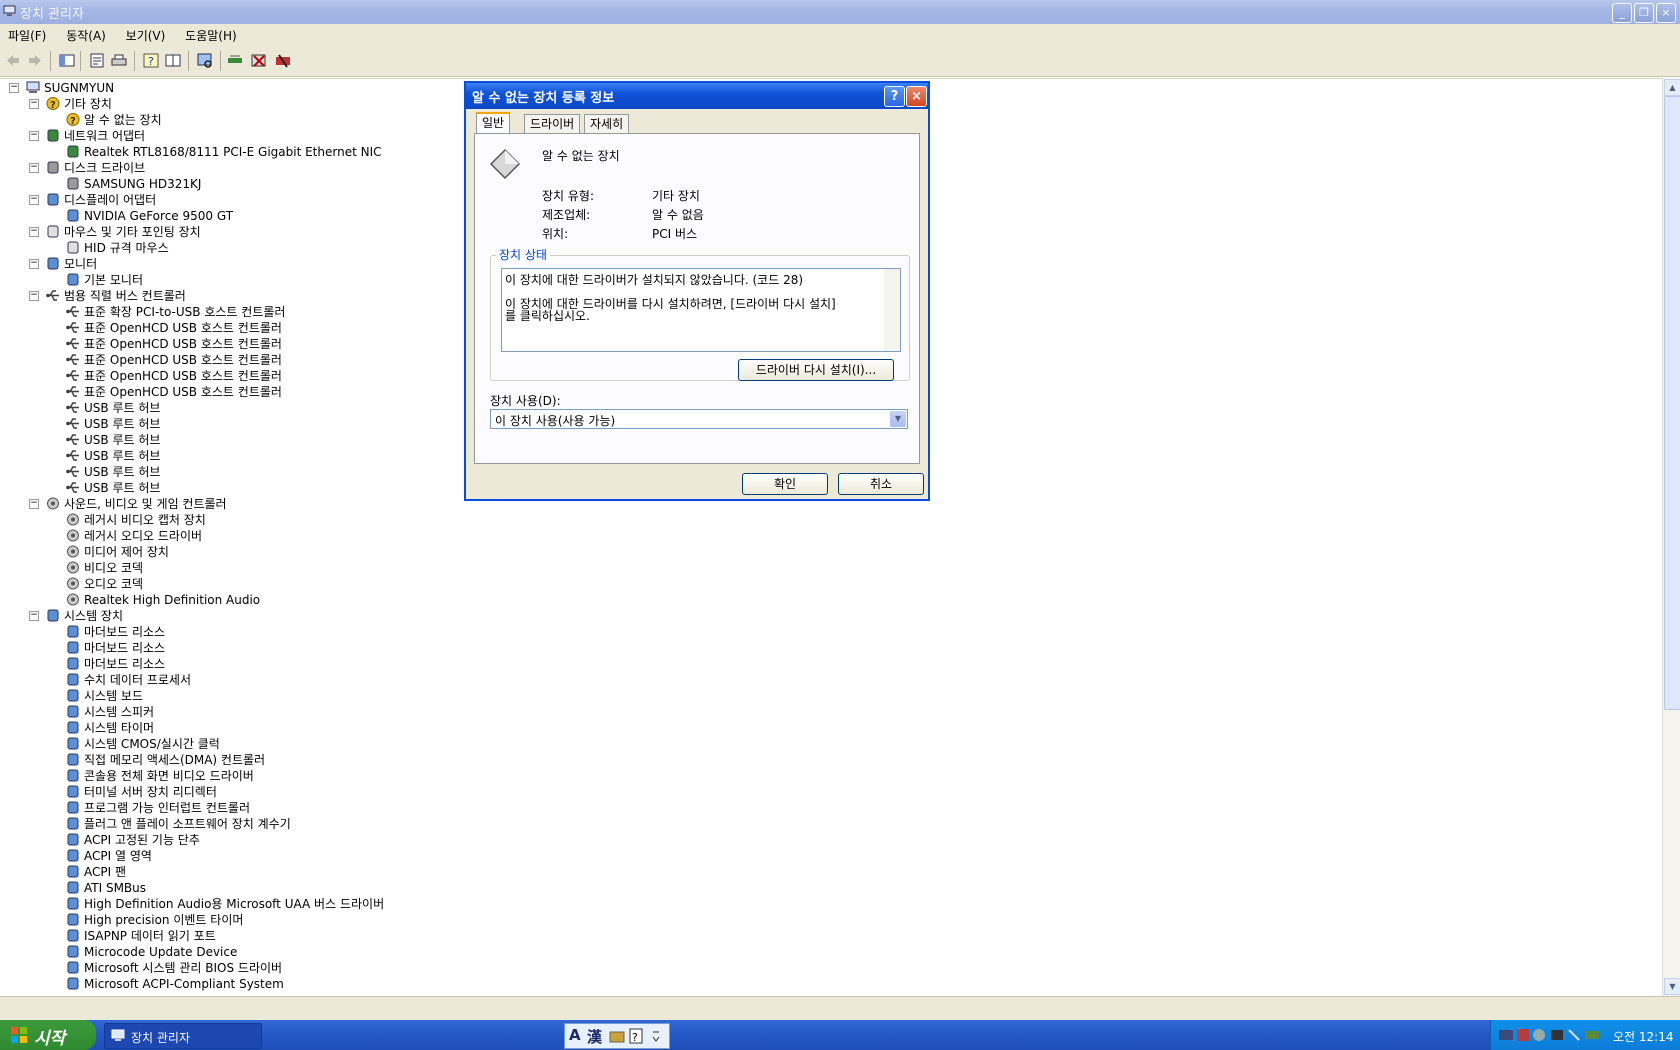 The image size is (1680, 1050). What do you see at coordinates (70, 88) in the screenshot?
I see `tree-item: SUGNMYUN` at bounding box center [70, 88].